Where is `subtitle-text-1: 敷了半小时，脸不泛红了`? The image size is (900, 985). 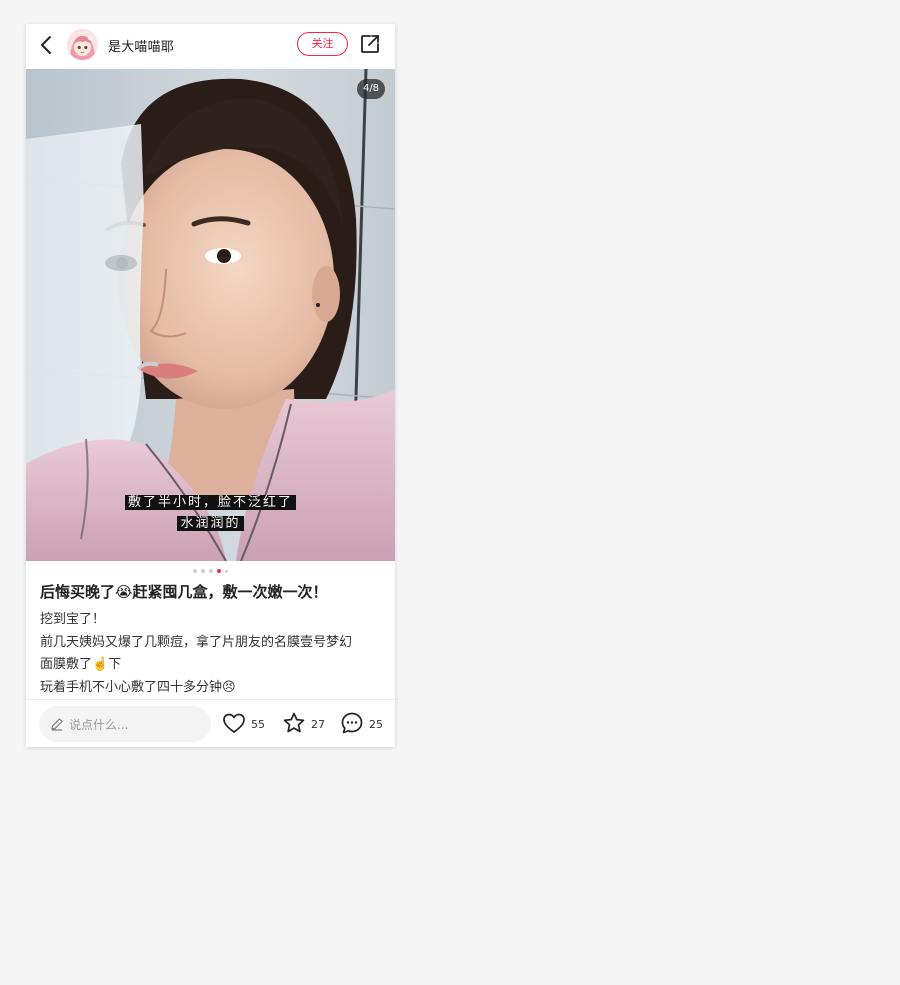
subtitle-text-1: 敷了半小时，脸不泛红了 is located at coordinates (210, 502).